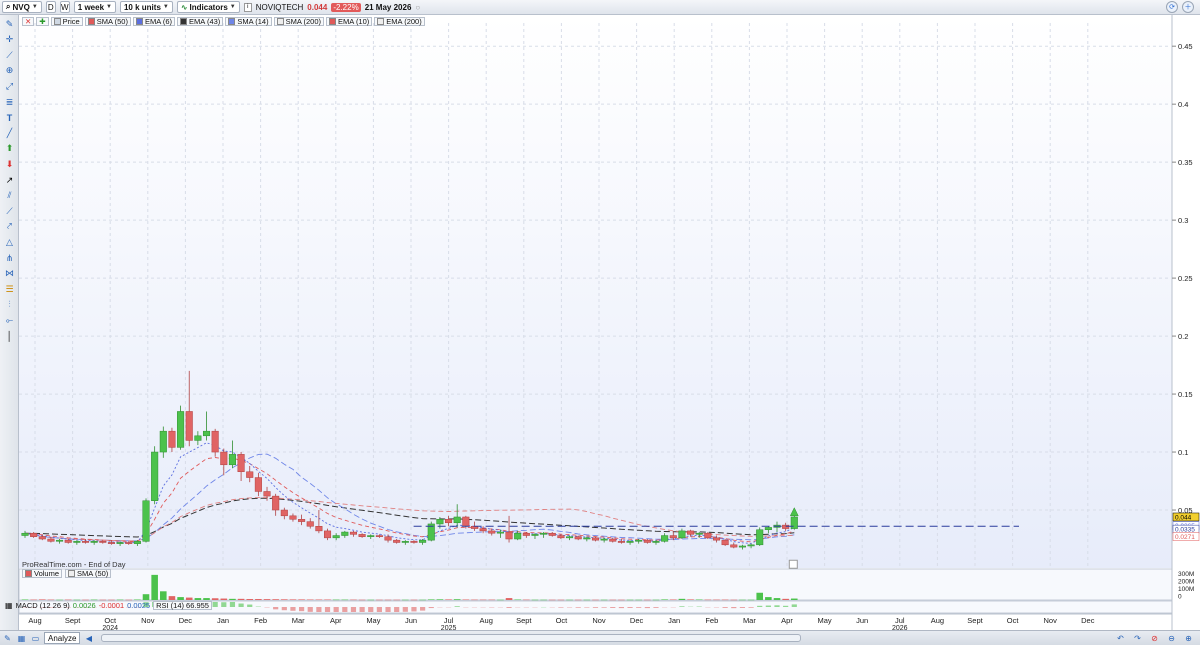  I want to click on volume-sma-legend: SMA (50), so click(88, 573).